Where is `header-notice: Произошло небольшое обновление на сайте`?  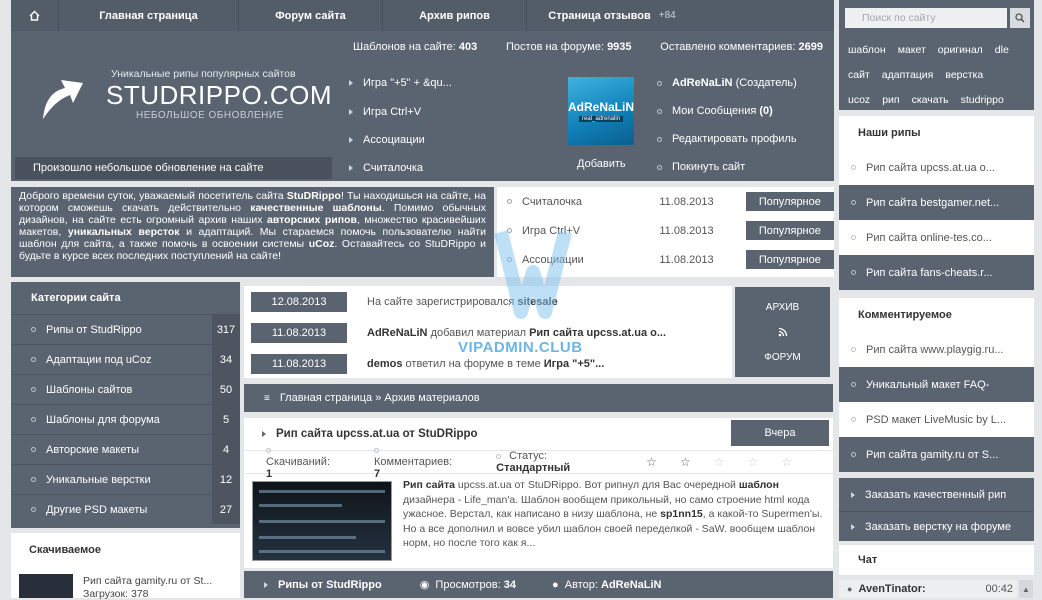
header-notice: Произошло небольшое обновление на сайте is located at coordinates (173, 168).